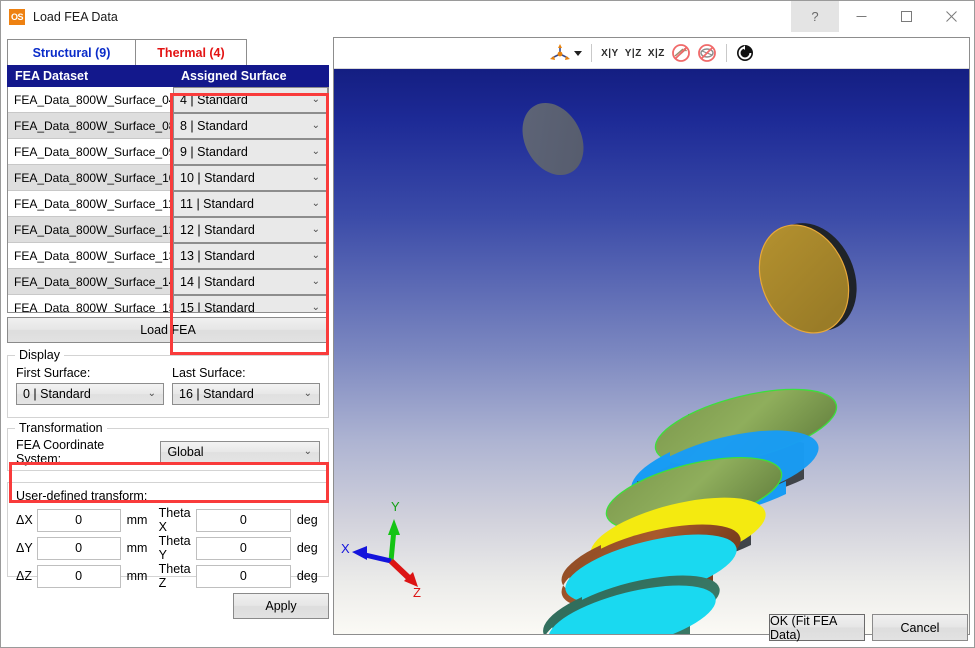 Image resolution: width=975 pixels, height=648 pixels. I want to click on viewer-toolbar: X|Y Y|Z X|Z, so click(651, 53).